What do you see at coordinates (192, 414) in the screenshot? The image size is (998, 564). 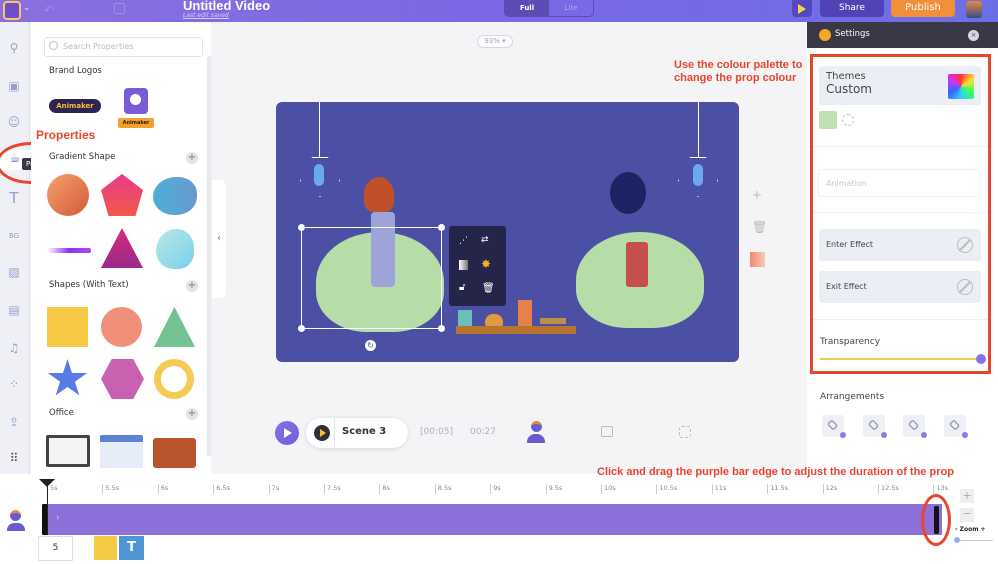 I see `add-office-button: +` at bounding box center [192, 414].